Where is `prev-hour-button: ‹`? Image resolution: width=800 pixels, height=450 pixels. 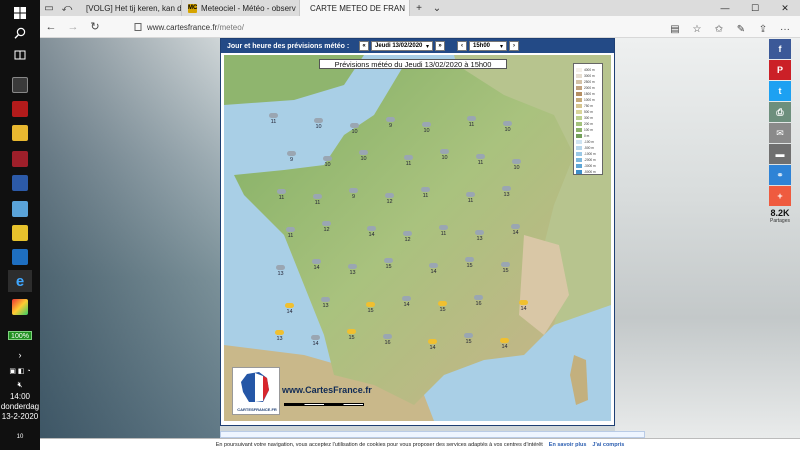
prev-hour-button: ‹ is located at coordinates (462, 46).